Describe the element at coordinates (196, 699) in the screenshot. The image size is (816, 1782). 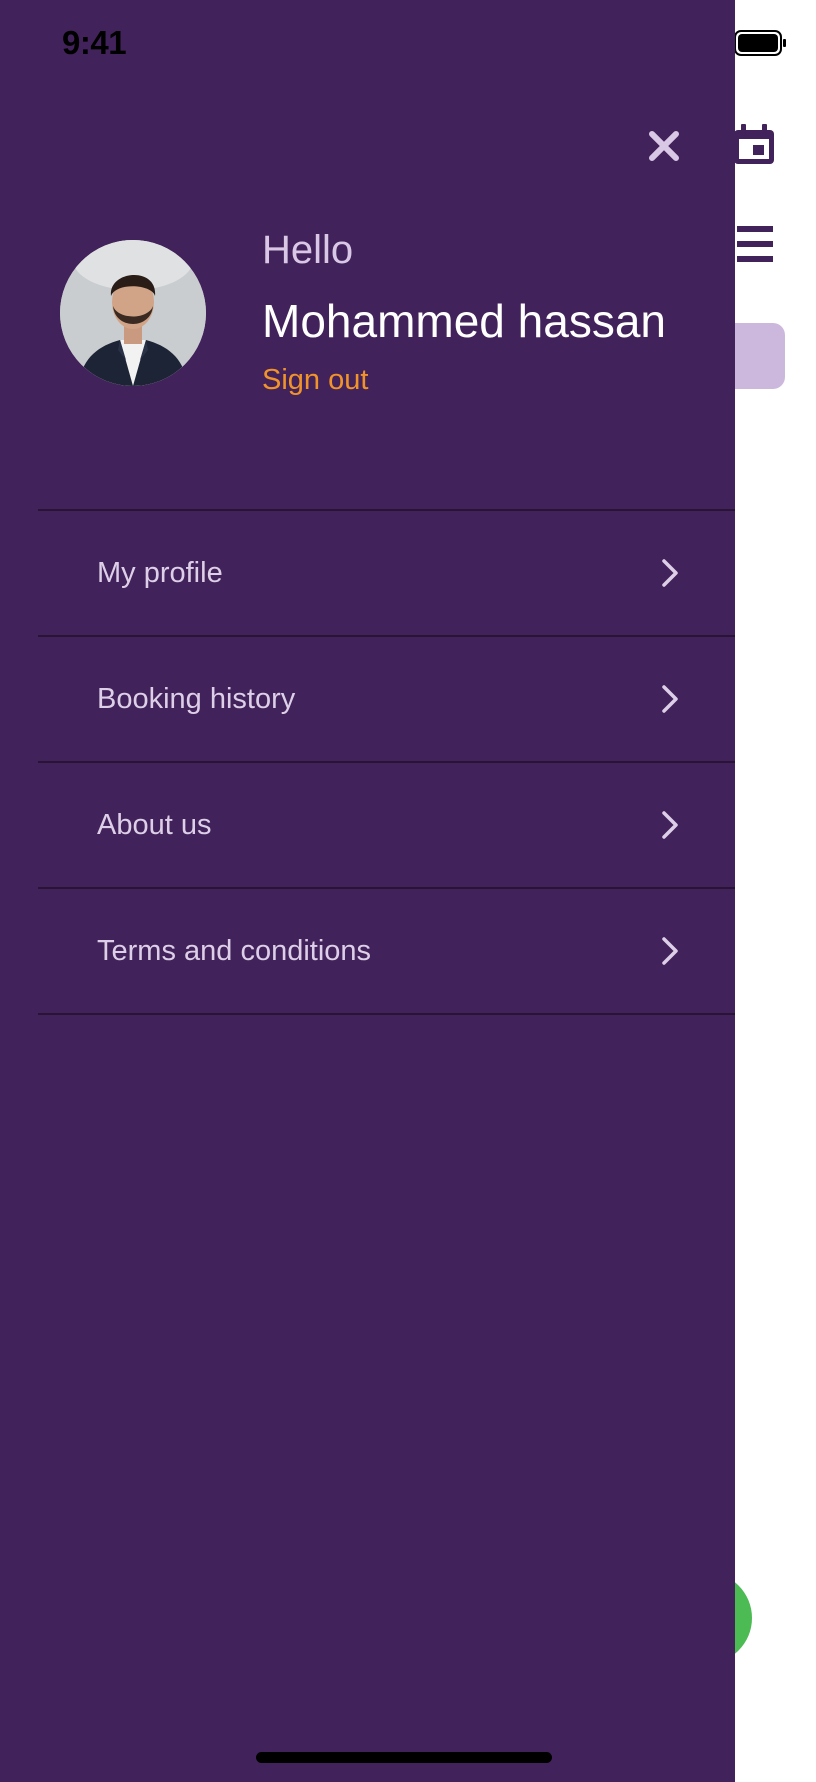
I see `menu-item-label: Booking history` at that location.